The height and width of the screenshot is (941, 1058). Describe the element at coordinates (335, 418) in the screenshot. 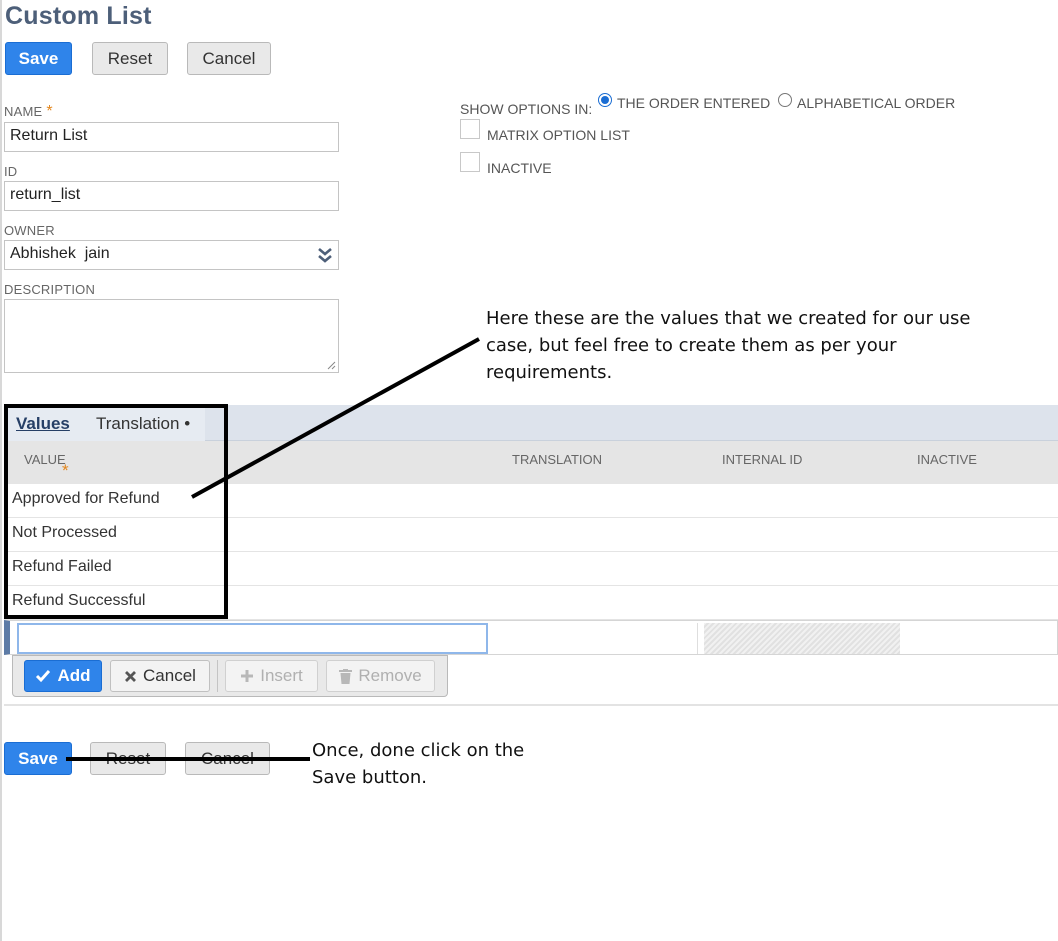

I see `values-pointer-line` at that location.